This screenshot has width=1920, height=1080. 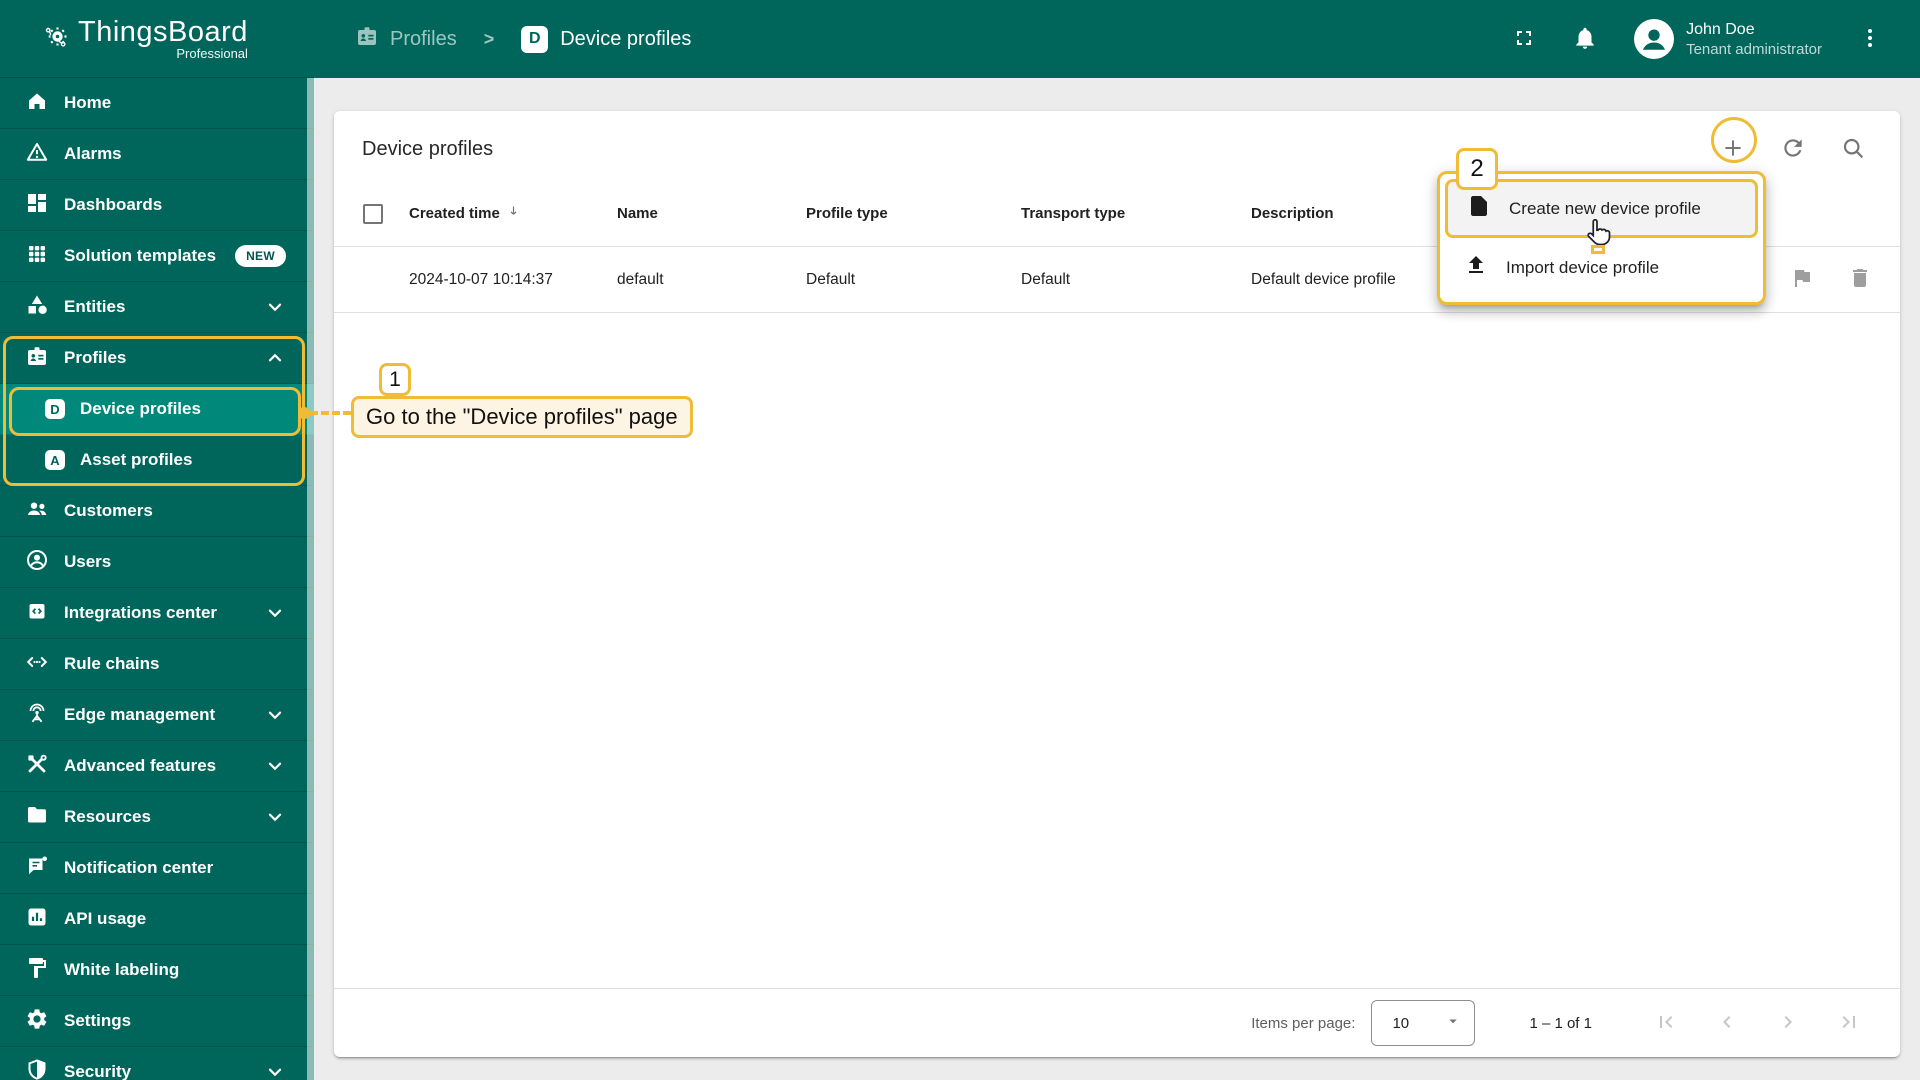 I want to click on paint-roller-icon, so click(x=37, y=970).